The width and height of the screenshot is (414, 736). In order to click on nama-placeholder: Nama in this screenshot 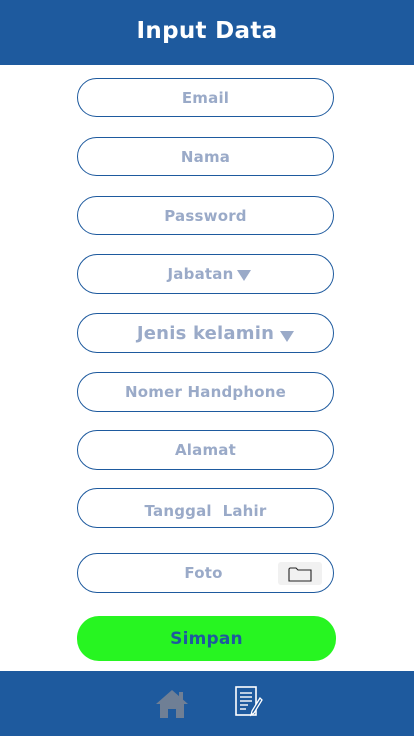, I will do `click(205, 156)`.